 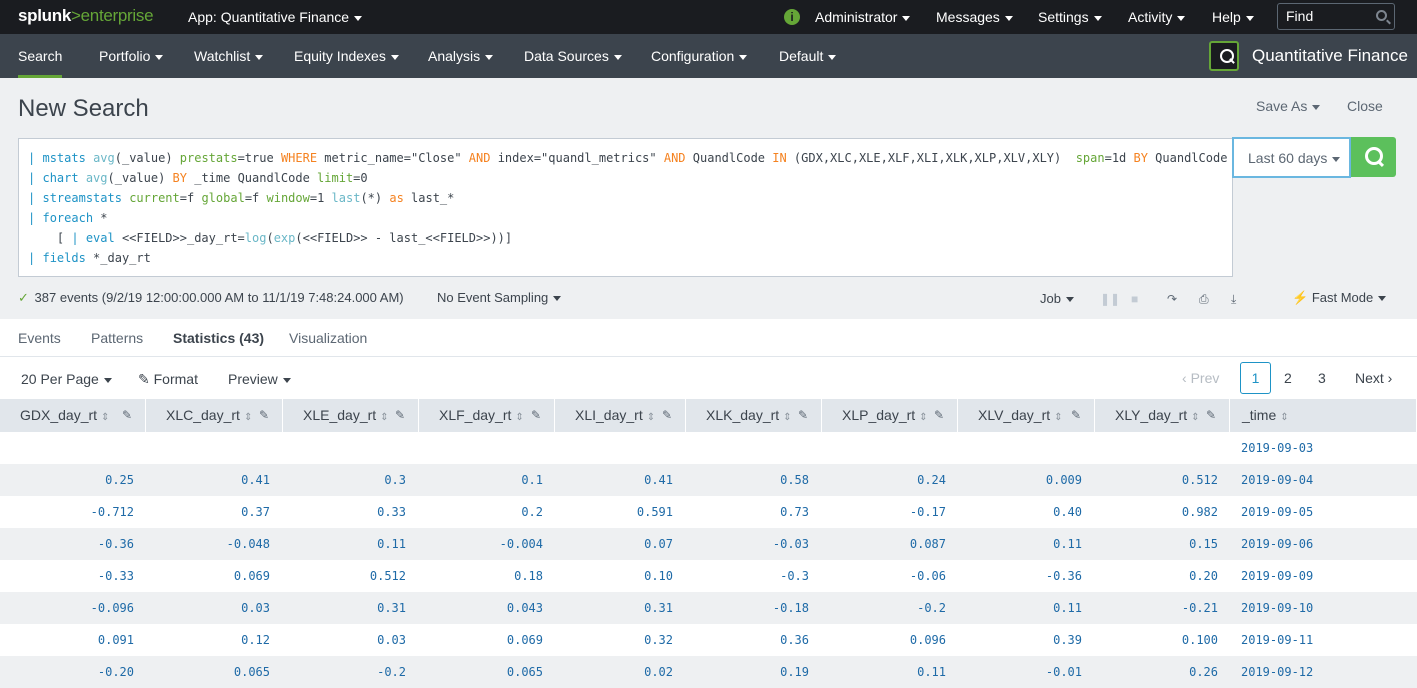 What do you see at coordinates (460, 56) in the screenshot?
I see `nav-analysis: Analysis` at bounding box center [460, 56].